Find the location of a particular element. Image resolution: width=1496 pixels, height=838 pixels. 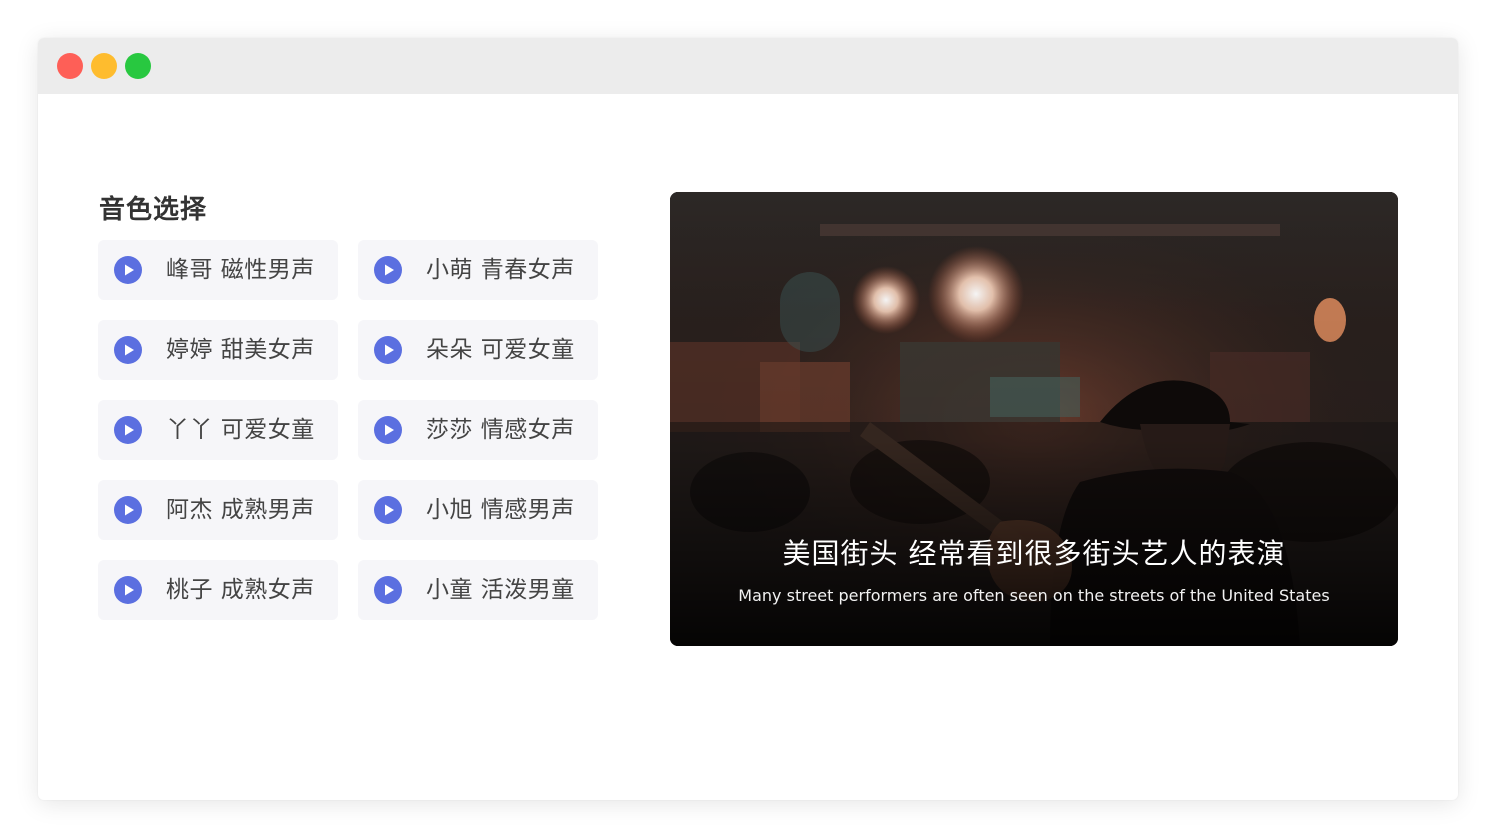

voice-option-label: 莎莎 情感女声 is located at coordinates (500, 430).